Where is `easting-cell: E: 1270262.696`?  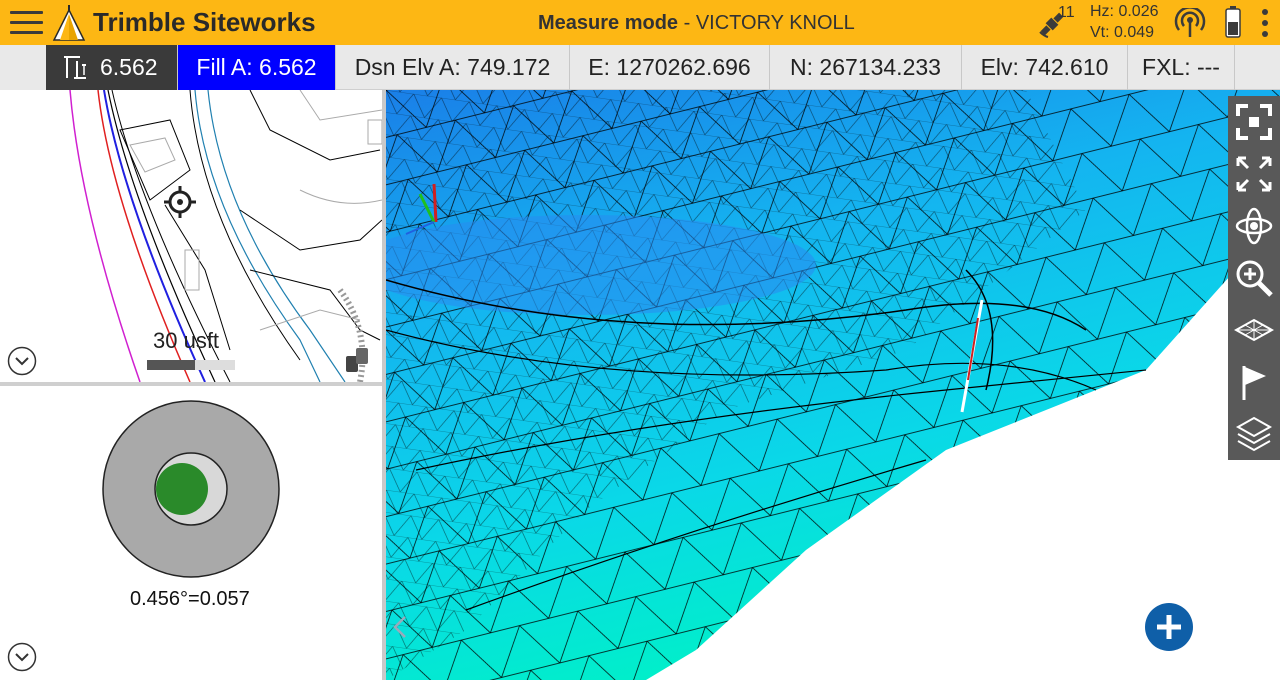 easting-cell: E: 1270262.696 is located at coordinates (670, 67).